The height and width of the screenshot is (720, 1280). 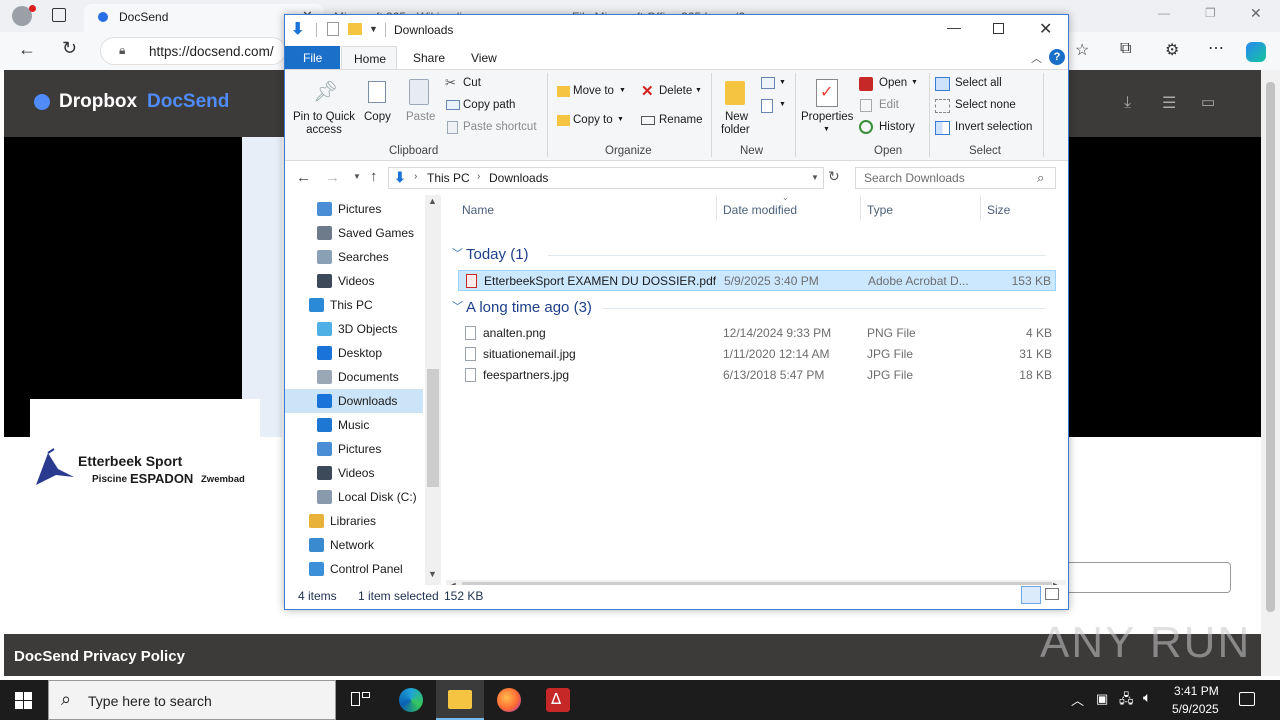 What do you see at coordinates (354, 401) in the screenshot?
I see `nav-item-downloads: Downloads` at bounding box center [354, 401].